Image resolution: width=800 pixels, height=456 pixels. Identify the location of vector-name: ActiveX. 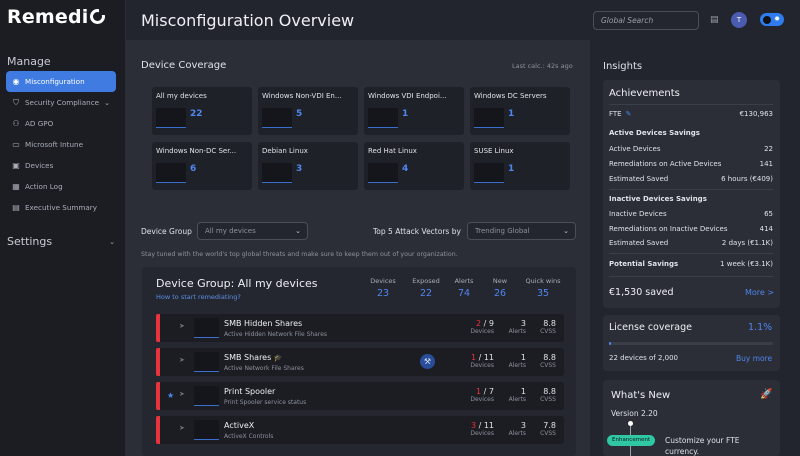
(239, 425).